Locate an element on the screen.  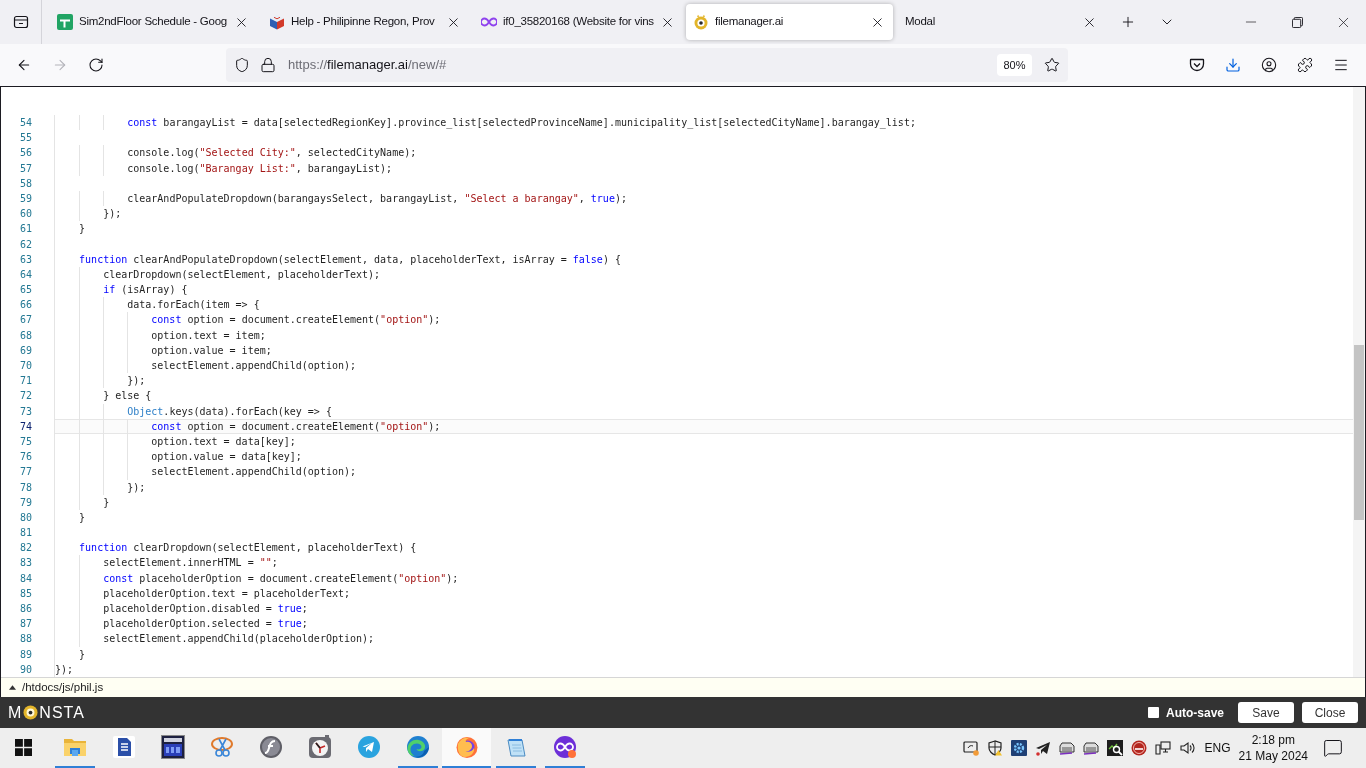
menu-icon is located at coordinates (1341, 65).